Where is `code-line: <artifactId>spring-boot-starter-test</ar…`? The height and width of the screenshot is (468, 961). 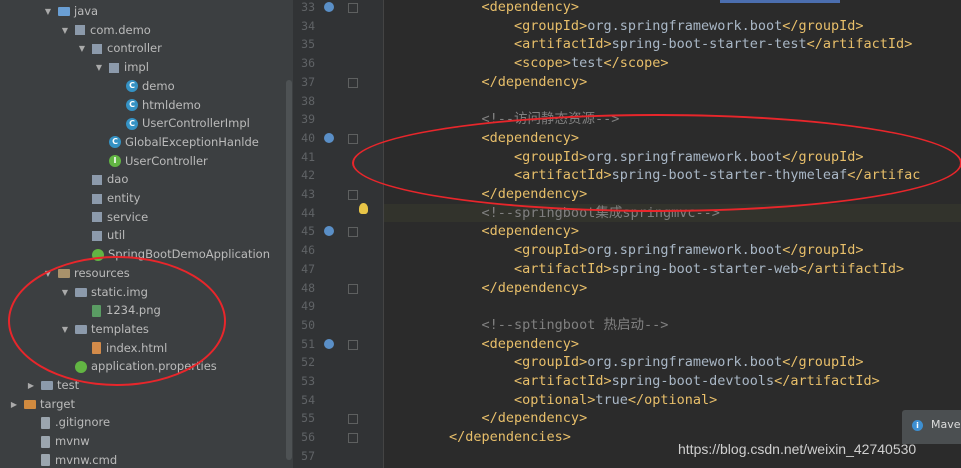
code-line: <artifactId>spring-boot-starter-test</ar… is located at coordinates (648, 44).